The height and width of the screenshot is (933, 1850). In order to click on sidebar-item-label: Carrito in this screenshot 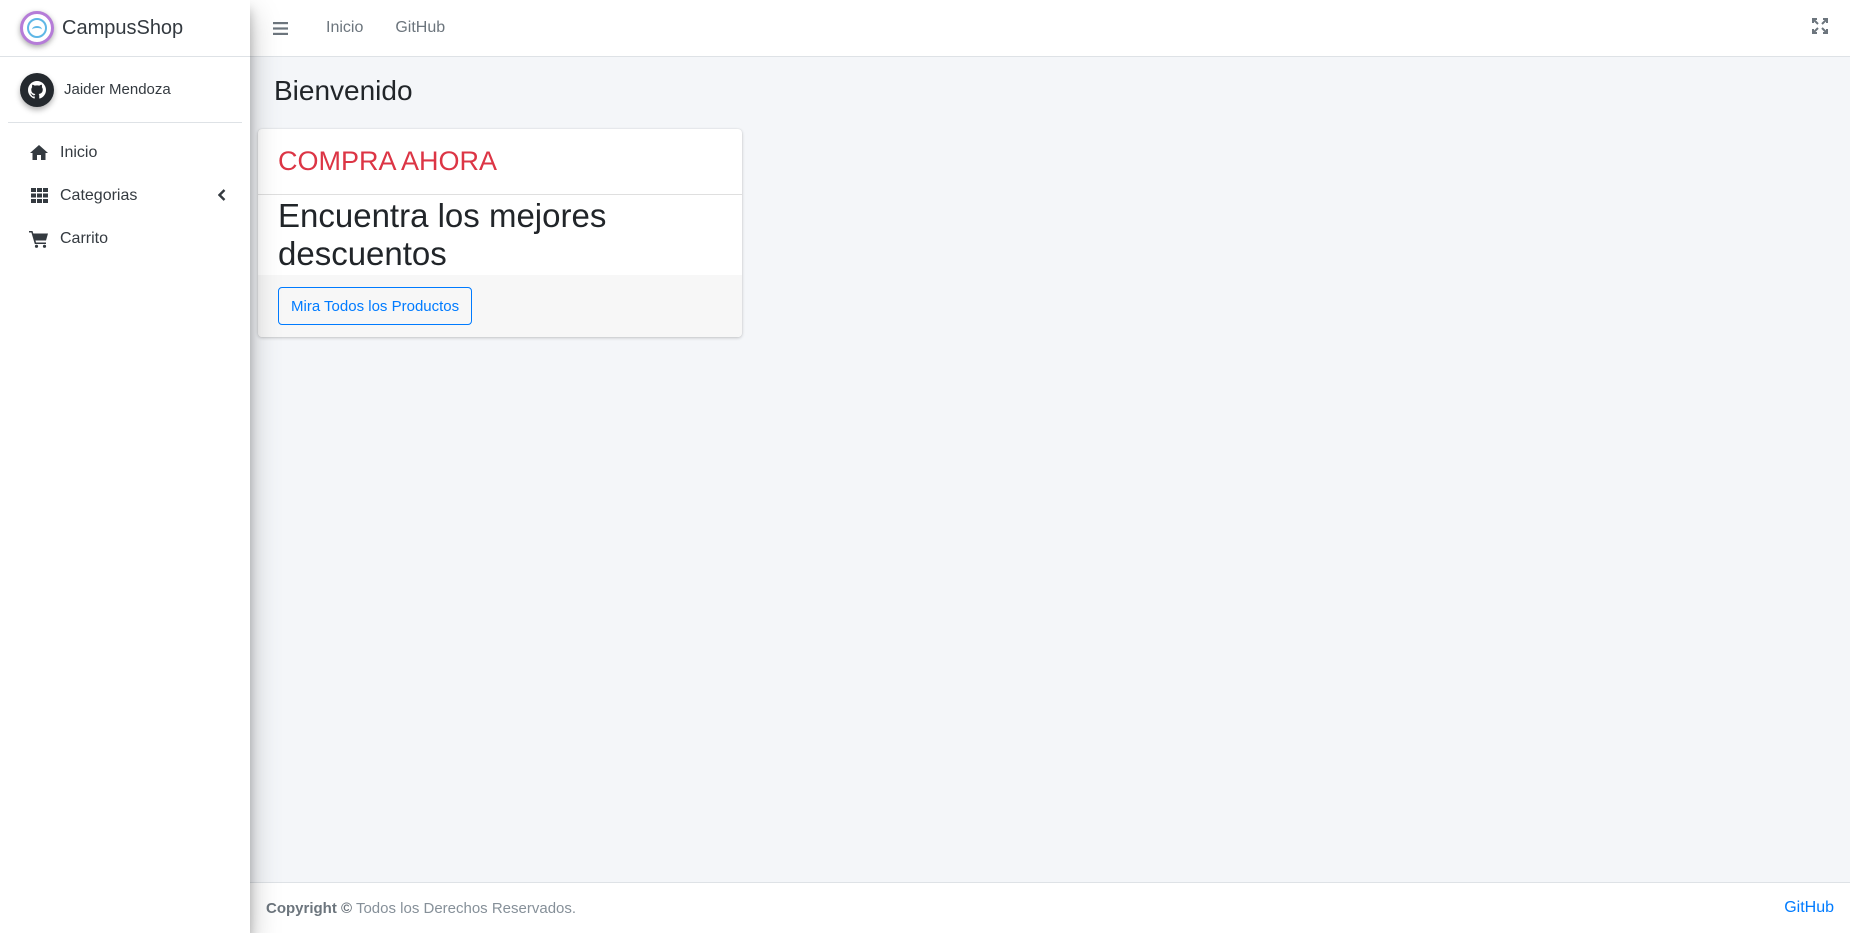, I will do `click(84, 238)`.